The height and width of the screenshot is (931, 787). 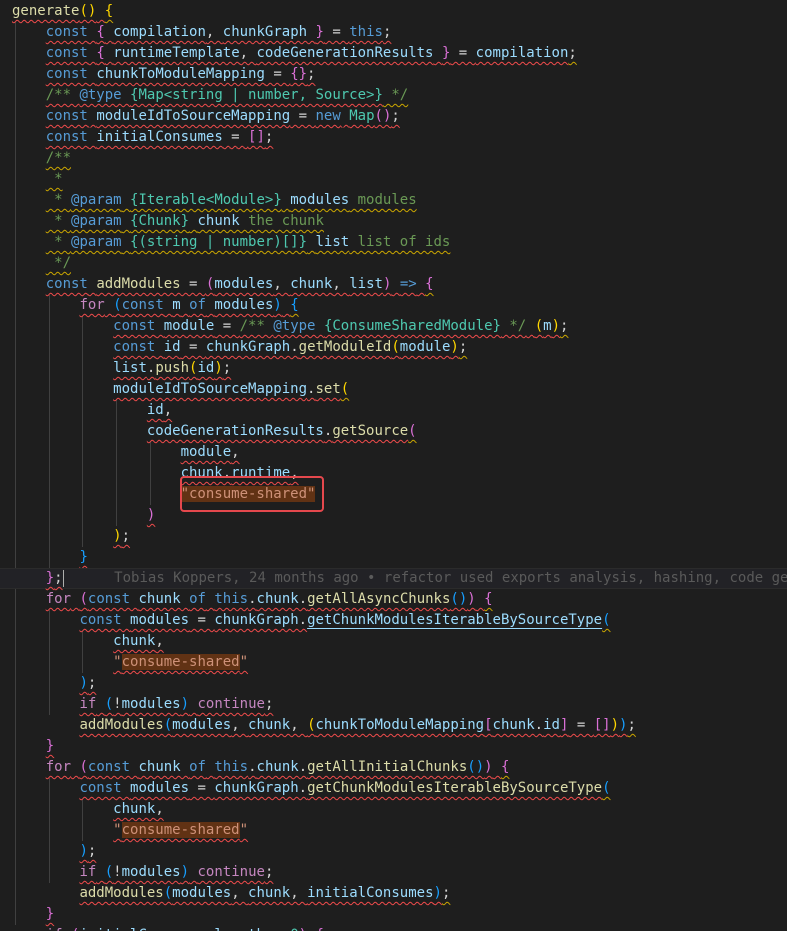 I want to click on code-token: !, so click(x=117, y=872).